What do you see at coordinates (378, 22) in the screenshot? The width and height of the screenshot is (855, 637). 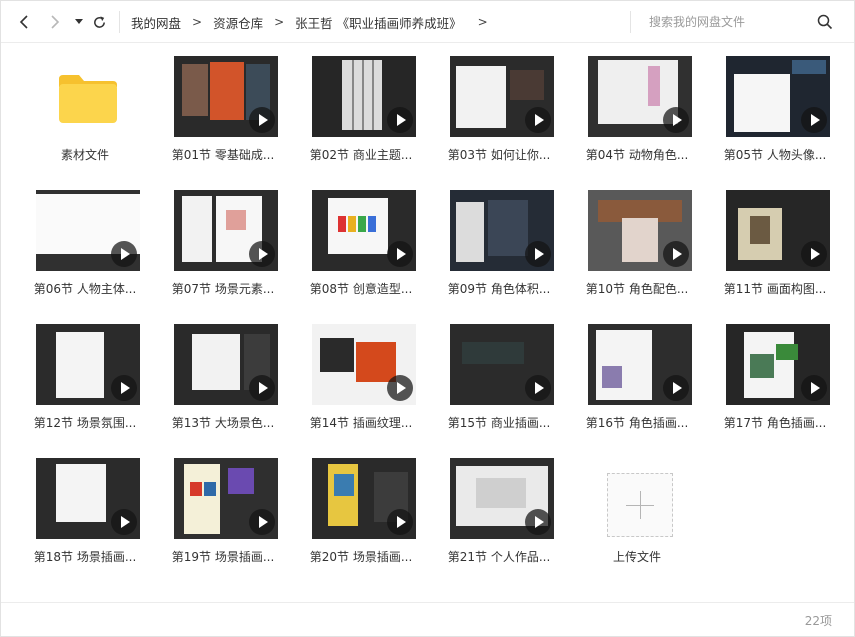 I see `breadcrumb-item-course-folder: 张王哲 《职业插画师养成班》` at bounding box center [378, 22].